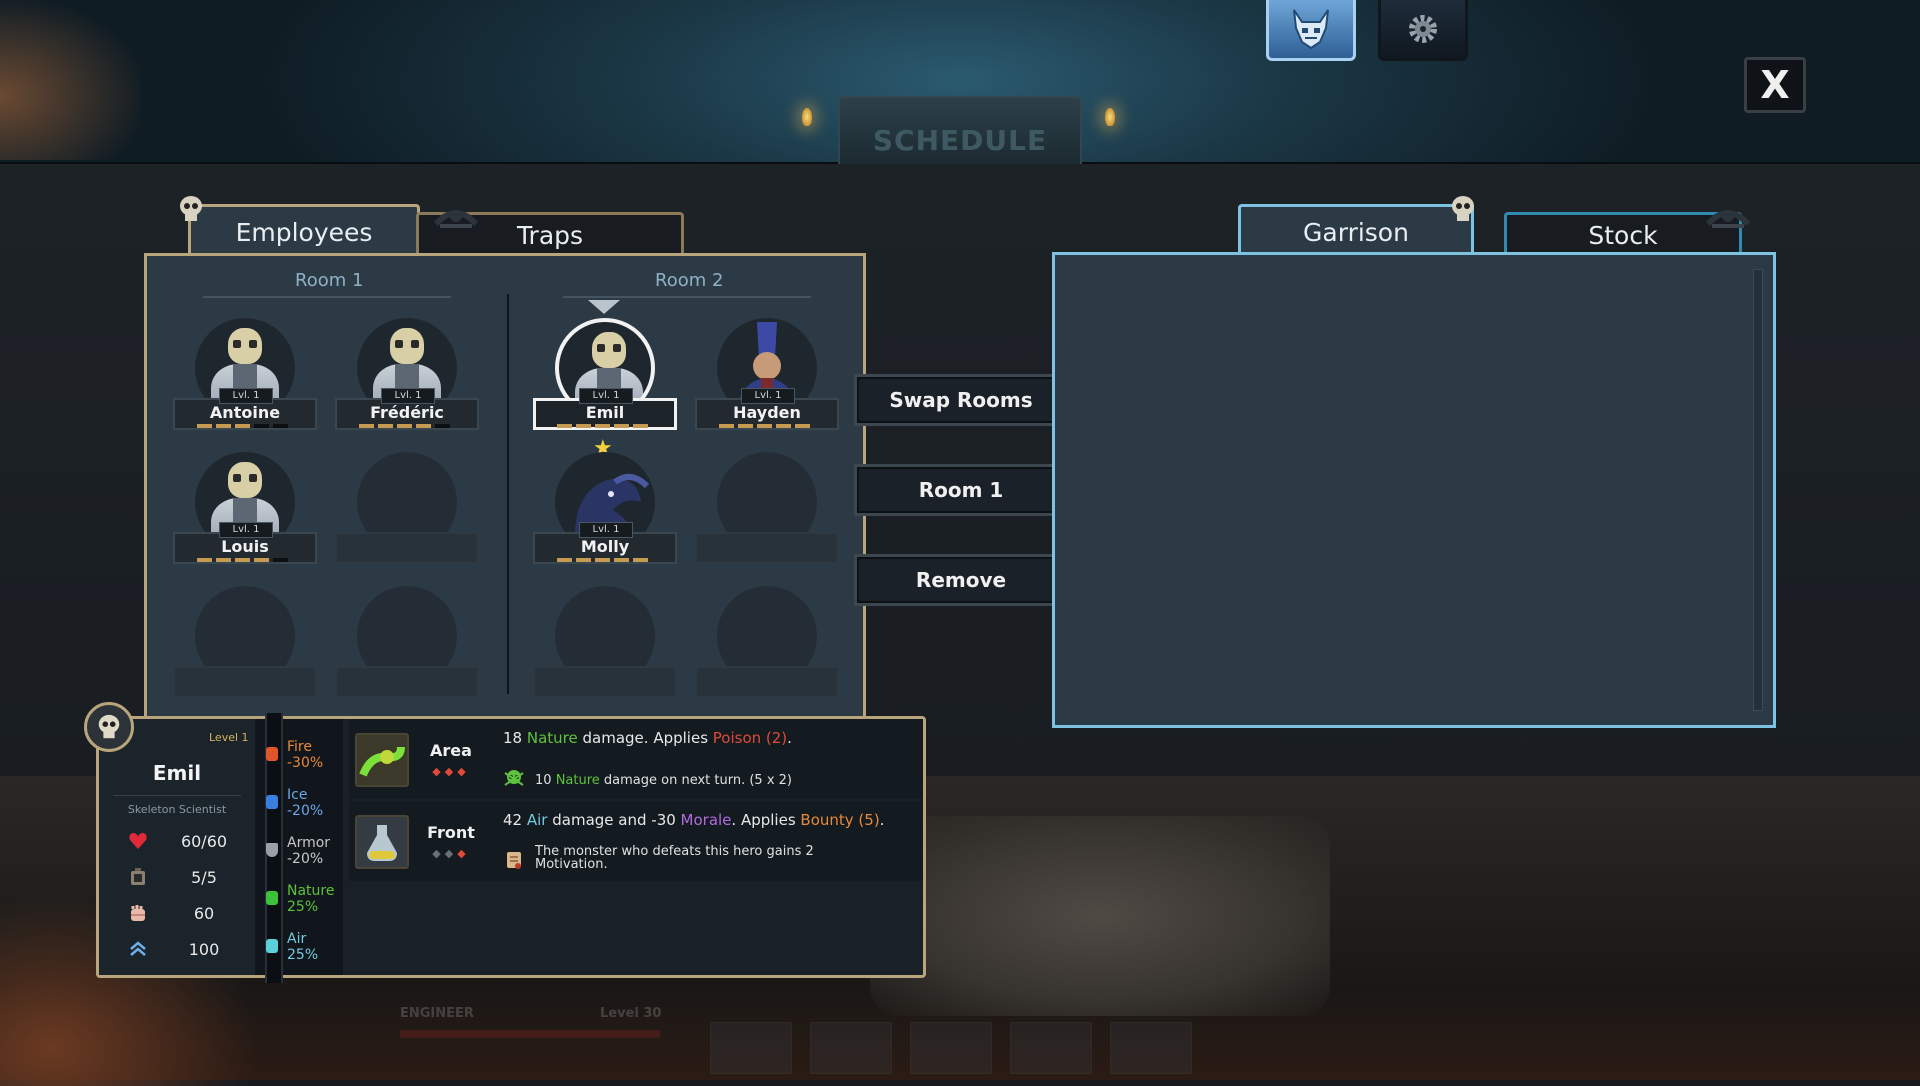 This screenshot has height=1086, width=1920. What do you see at coordinates (187, 949) in the screenshot?
I see `stat-speed: 100` at bounding box center [187, 949].